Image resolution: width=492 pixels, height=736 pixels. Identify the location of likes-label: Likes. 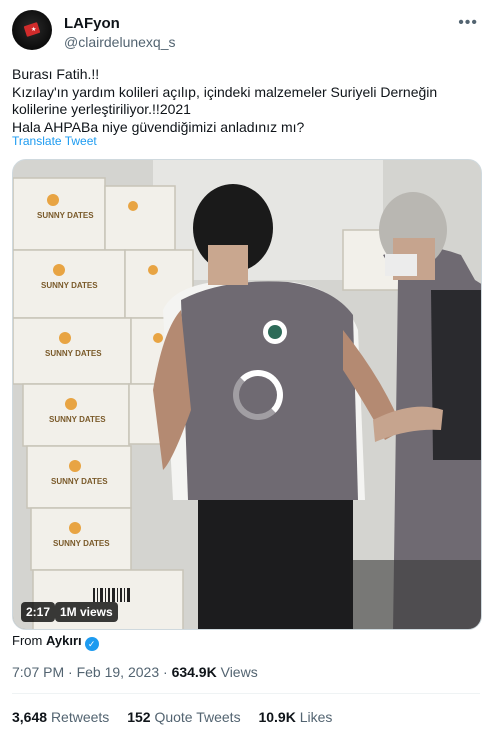
(316, 717).